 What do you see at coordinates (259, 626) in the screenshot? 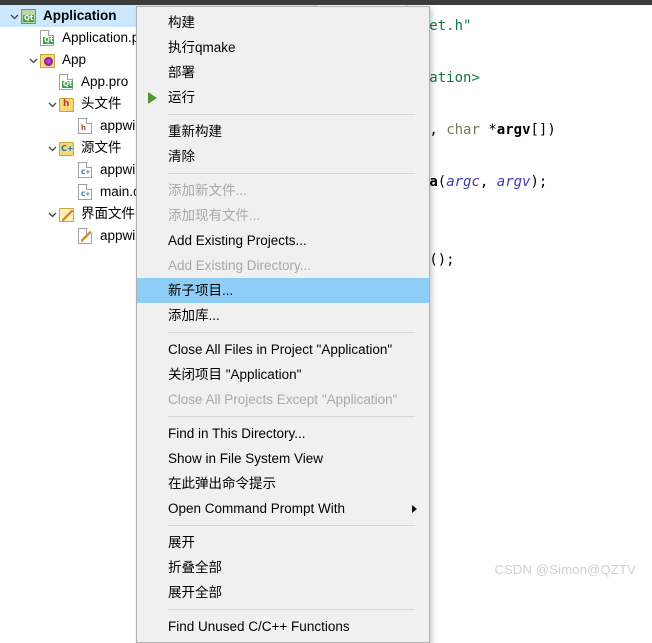
I see `menu-item-label: Find Unused C/C++ Functions` at bounding box center [259, 626].